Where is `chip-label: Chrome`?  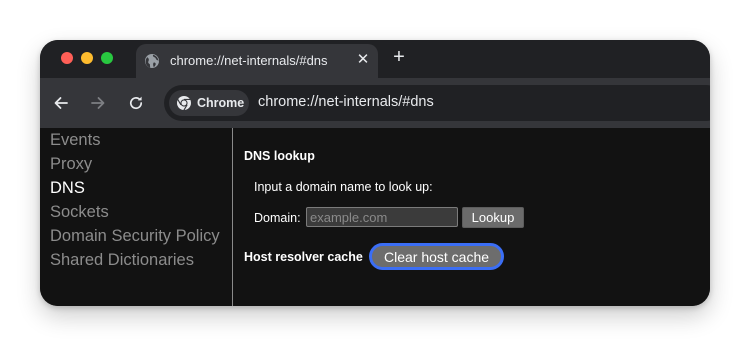 chip-label: Chrome is located at coordinates (221, 103).